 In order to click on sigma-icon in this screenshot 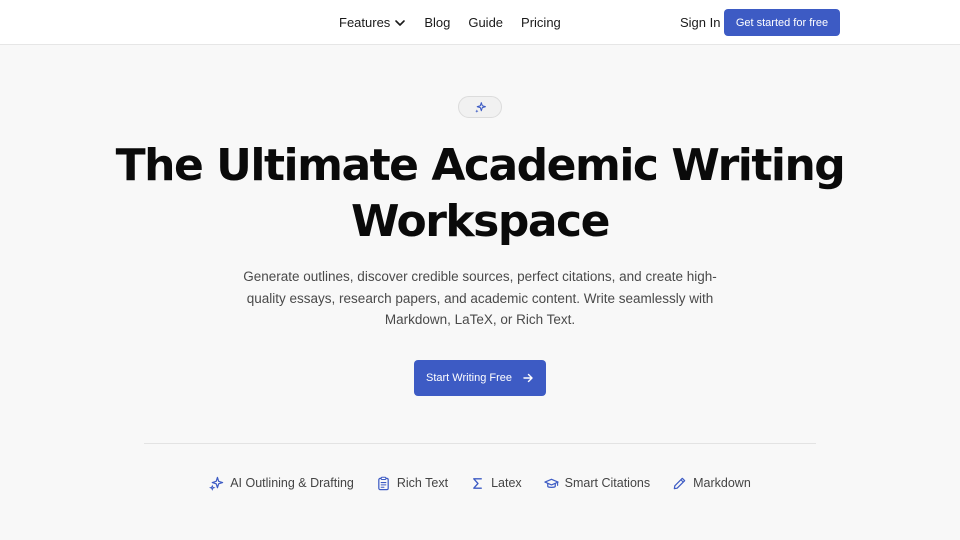, I will do `click(477, 483)`.